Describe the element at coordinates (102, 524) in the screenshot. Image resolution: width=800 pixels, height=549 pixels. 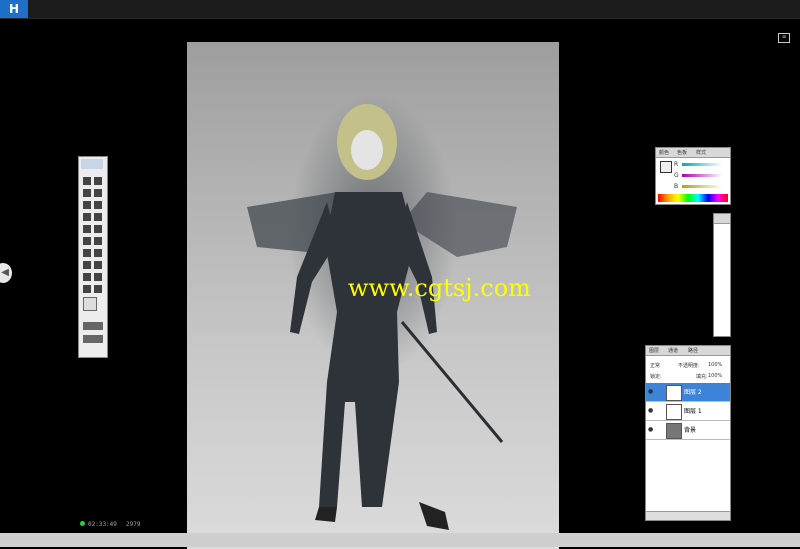
I see `playback-time: 02:33:49` at that location.